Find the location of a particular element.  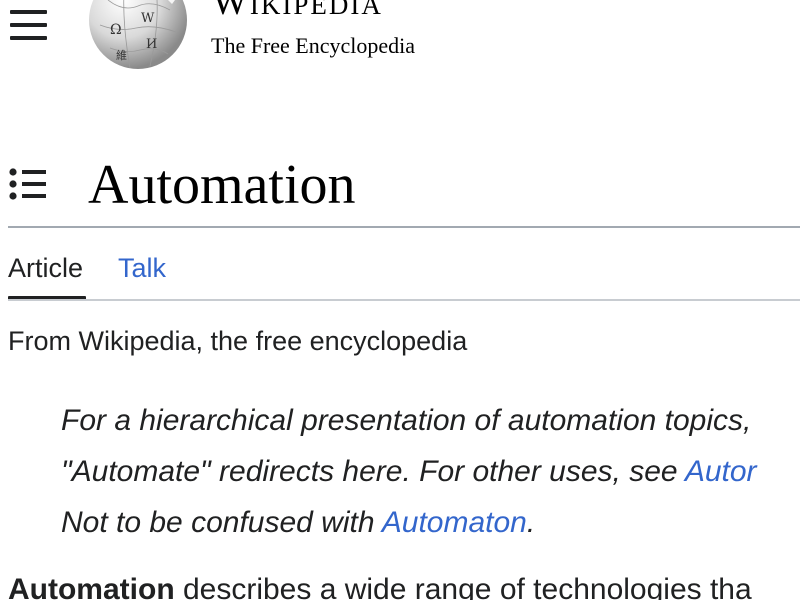

namespace-tabs: Article Talk is located at coordinates (404, 276).